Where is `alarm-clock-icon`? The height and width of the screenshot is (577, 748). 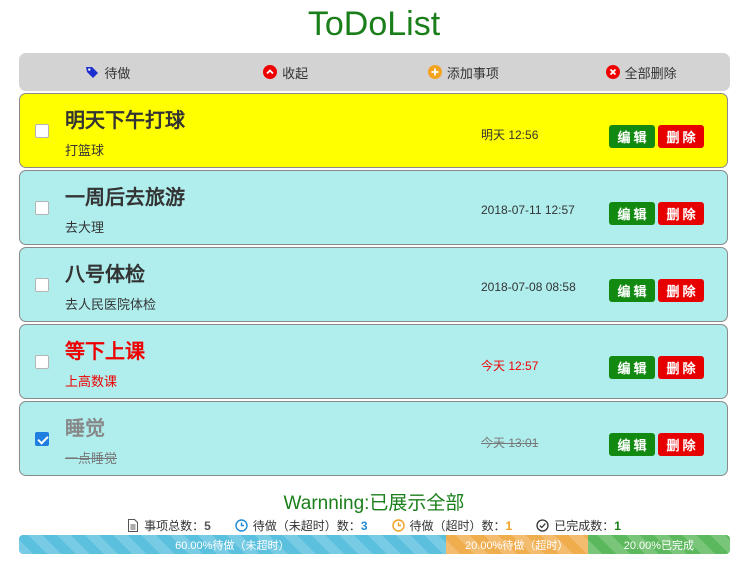 alarm-clock-icon is located at coordinates (398, 525).